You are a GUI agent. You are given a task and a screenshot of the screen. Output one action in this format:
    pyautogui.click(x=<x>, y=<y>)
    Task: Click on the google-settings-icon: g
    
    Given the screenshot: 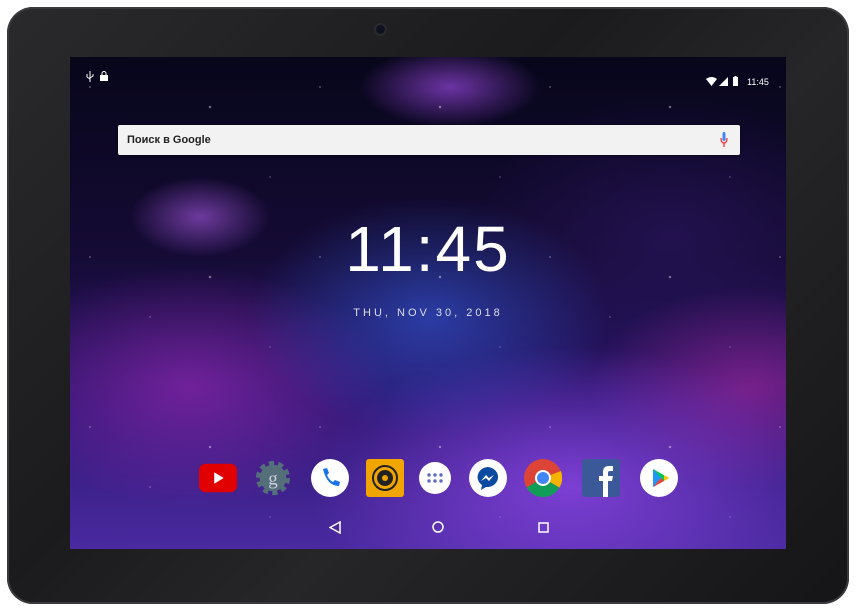 What is the action you would take?
    pyautogui.click(x=273, y=478)
    